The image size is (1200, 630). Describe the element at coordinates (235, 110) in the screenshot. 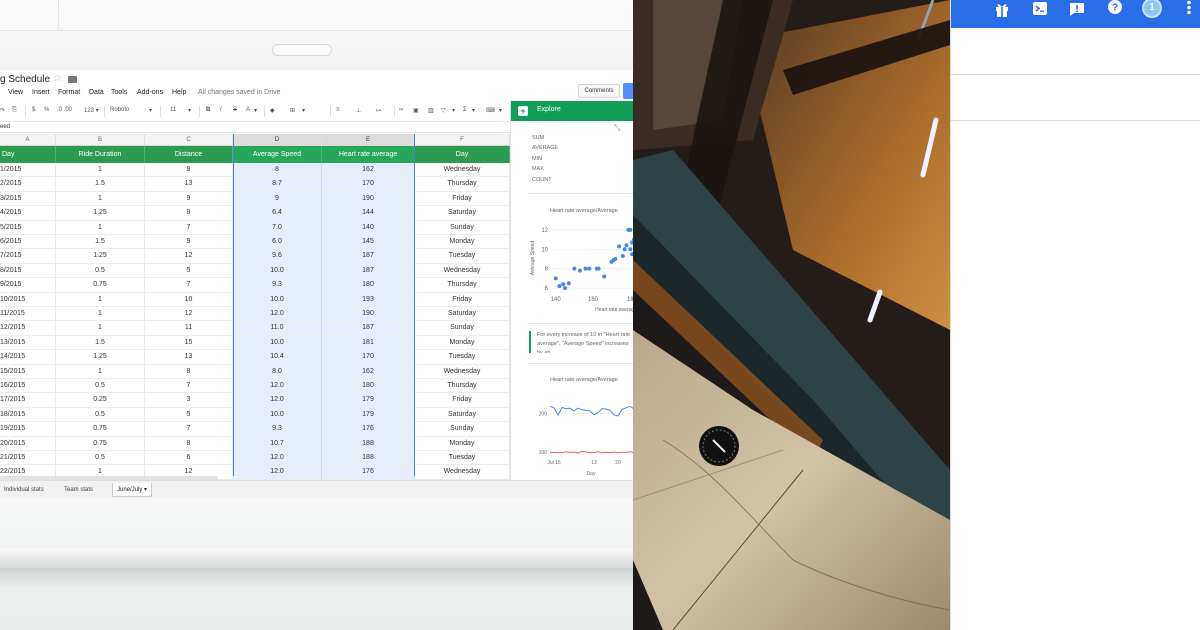

I see `strikethrough-button: S` at that location.